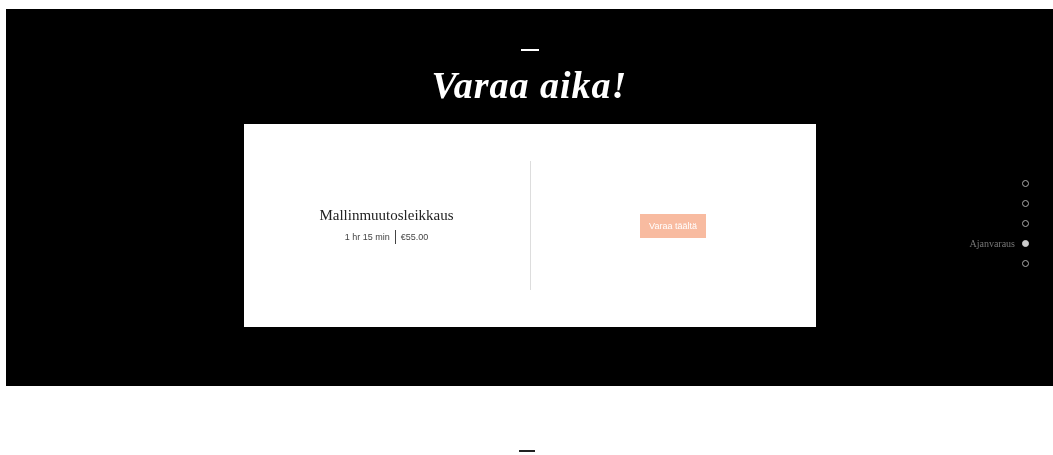 This screenshot has height=455, width=1053. Describe the element at coordinates (386, 215) in the screenshot. I see `service-name: Mallinmuutosleikkaus` at that location.